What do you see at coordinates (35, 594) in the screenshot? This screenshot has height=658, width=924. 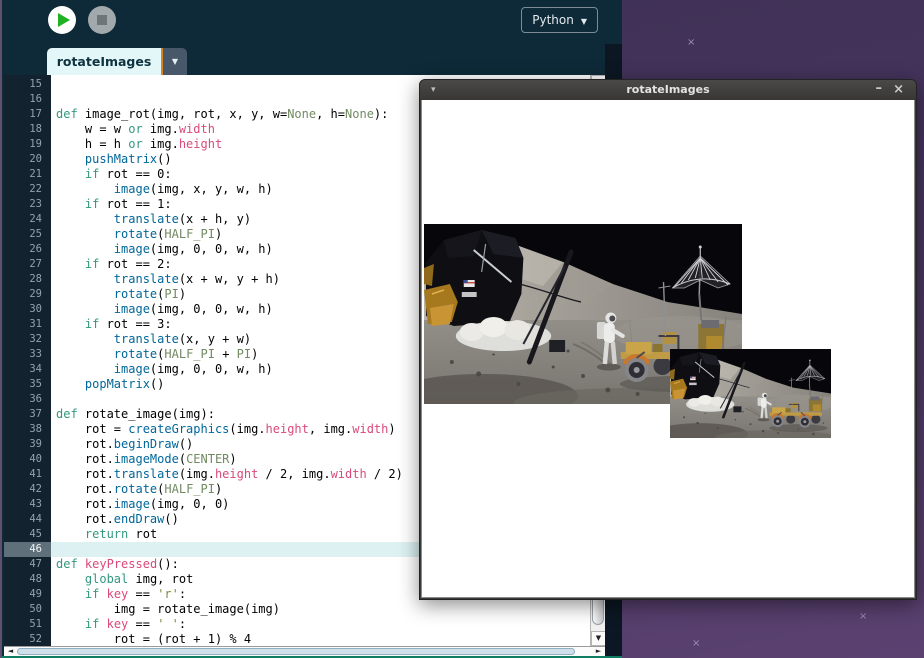 I see `line-number: 49` at bounding box center [35, 594].